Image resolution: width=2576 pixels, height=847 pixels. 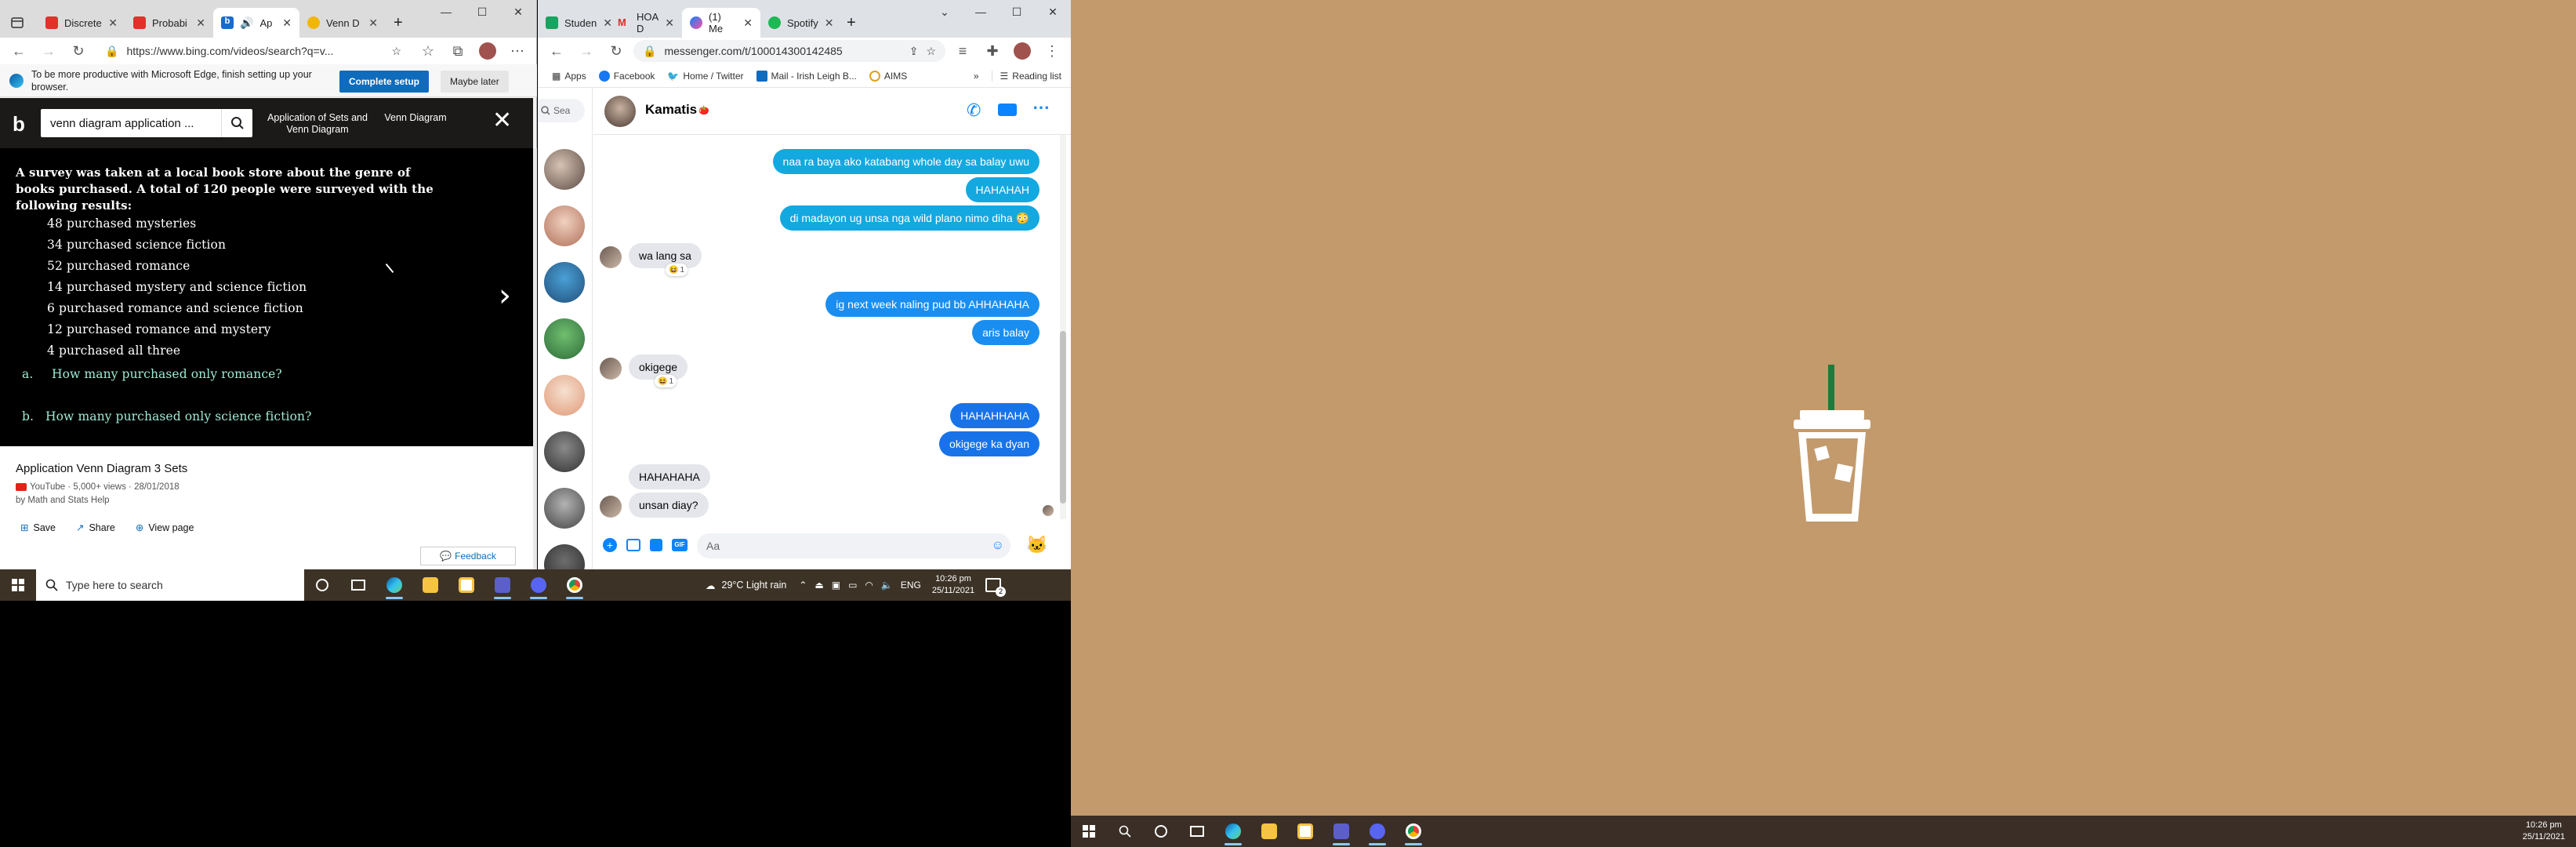 I want to click on bookmark-apps: ▦ Apps, so click(x=569, y=76).